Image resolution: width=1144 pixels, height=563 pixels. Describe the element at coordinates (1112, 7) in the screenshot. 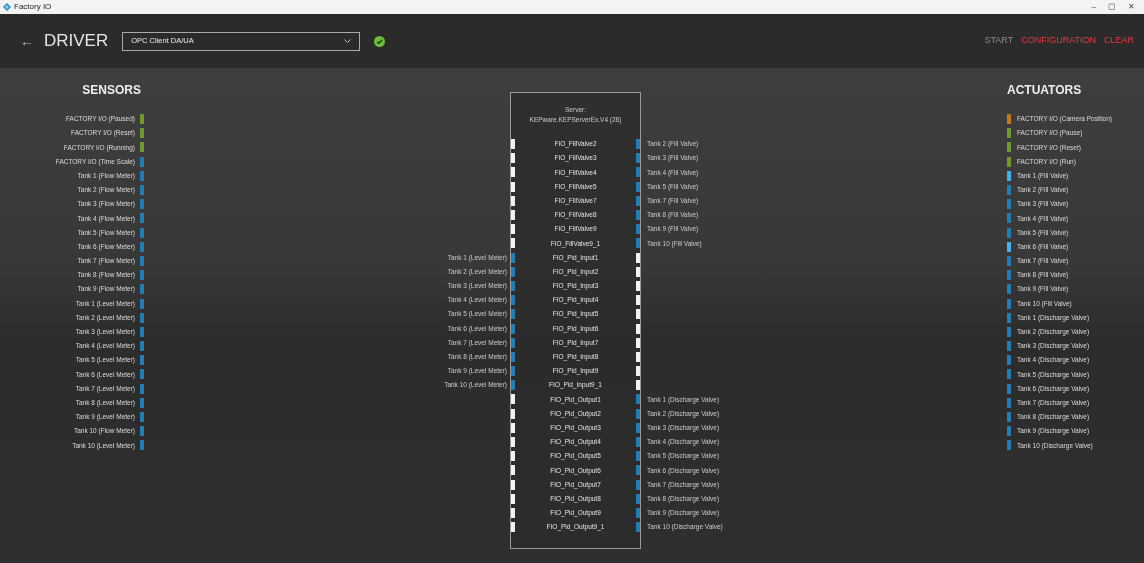

I see `window-control: ▢` at that location.